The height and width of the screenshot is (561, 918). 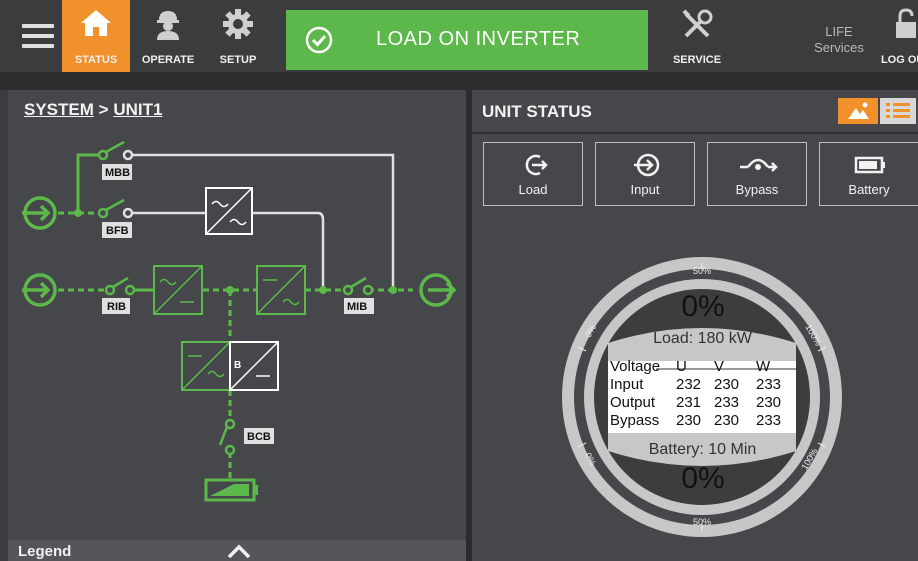 I want to click on legend-label: Legend, so click(x=45, y=551).